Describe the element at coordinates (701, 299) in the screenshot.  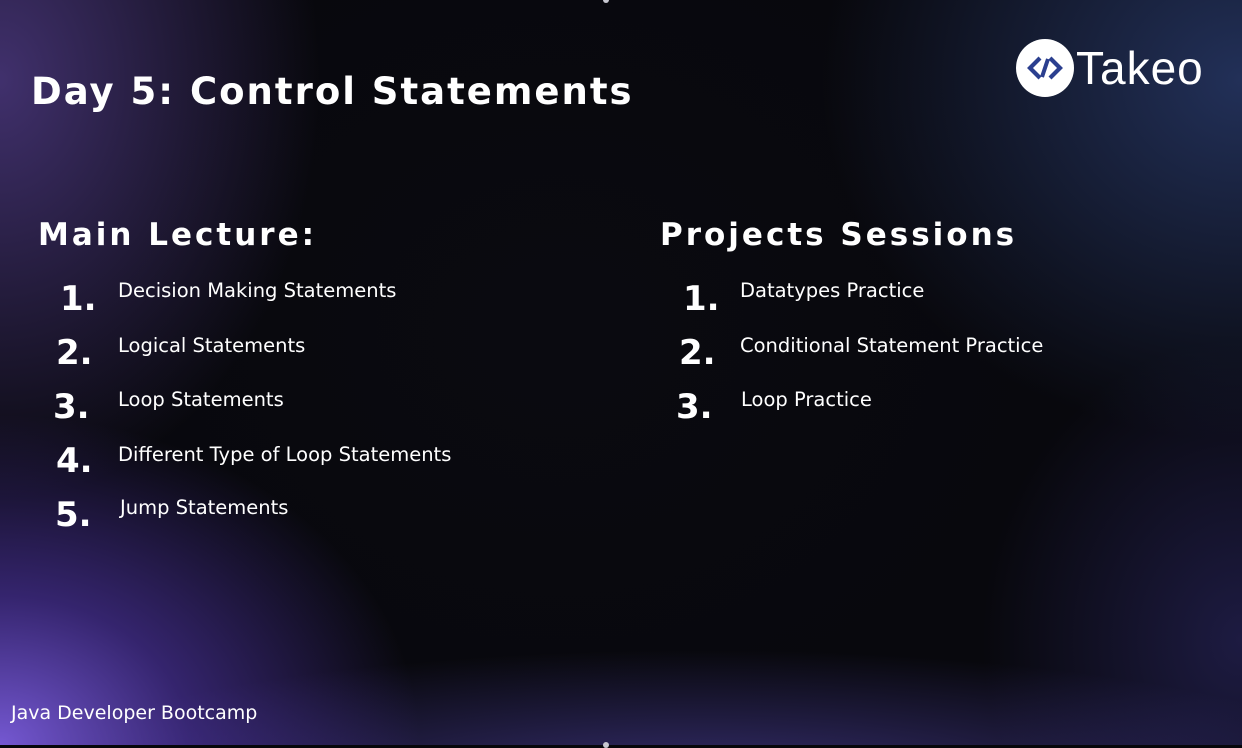
I see `projects-number-1: 1.` at that location.